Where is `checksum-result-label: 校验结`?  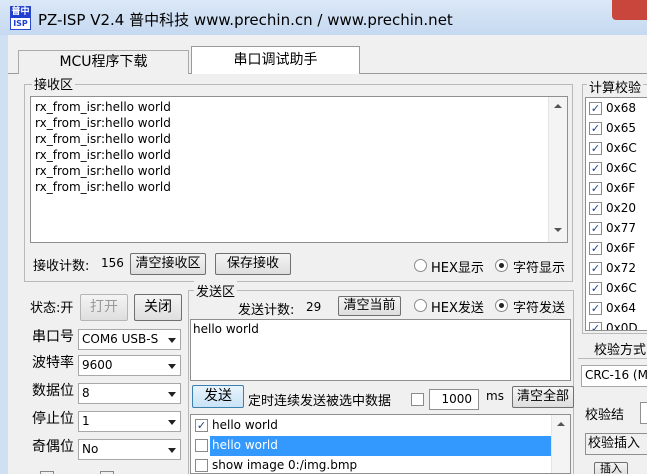
checksum-result-label: 校验结 is located at coordinates (605, 415).